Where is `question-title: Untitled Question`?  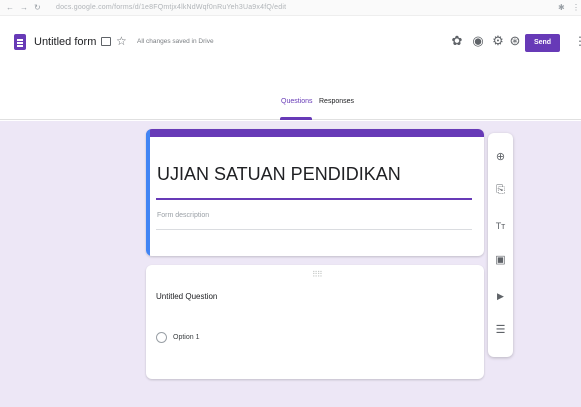
question-title: Untitled Question is located at coordinates (186, 297).